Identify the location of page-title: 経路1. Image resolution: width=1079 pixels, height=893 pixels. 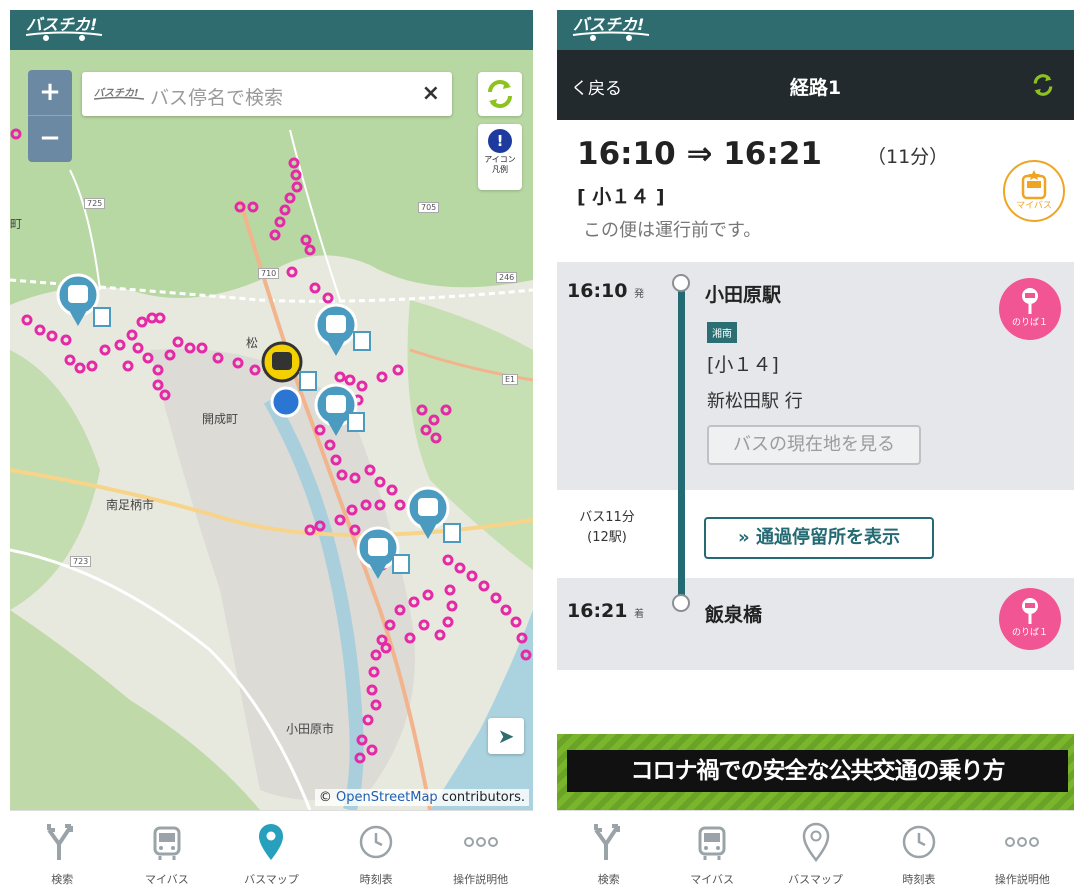
(815, 88).